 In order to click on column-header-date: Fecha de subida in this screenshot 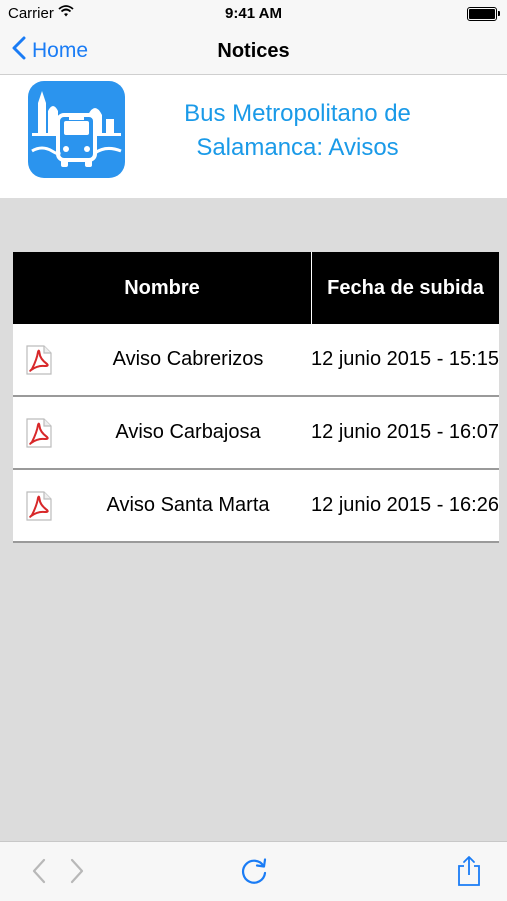, I will do `click(405, 288)`.